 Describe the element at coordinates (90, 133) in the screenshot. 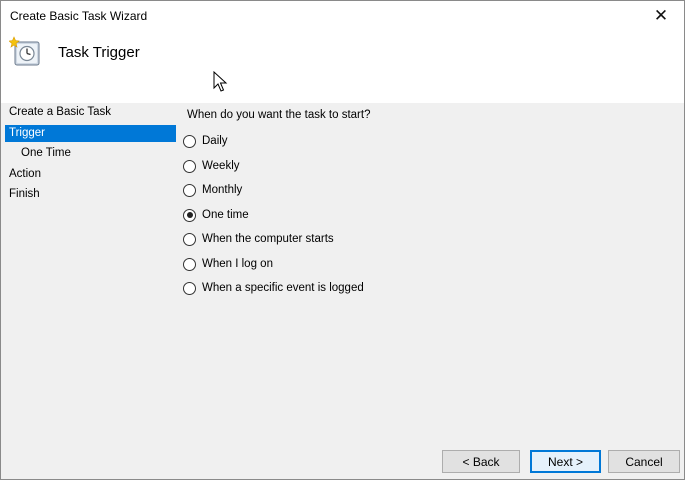

I see `step-trigger: Trigger` at that location.